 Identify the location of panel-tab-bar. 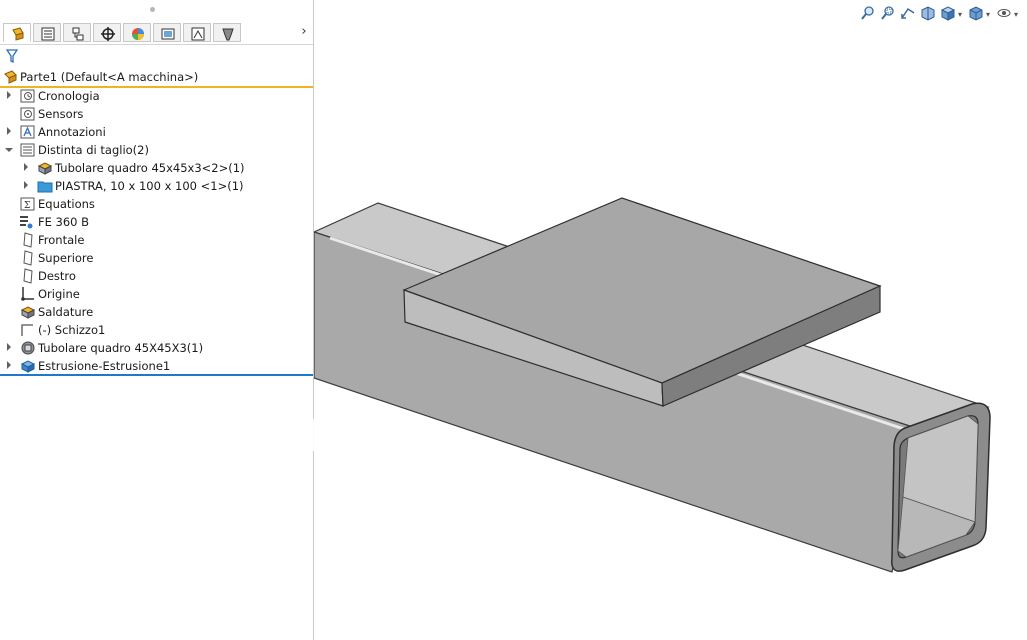
(156, 33).